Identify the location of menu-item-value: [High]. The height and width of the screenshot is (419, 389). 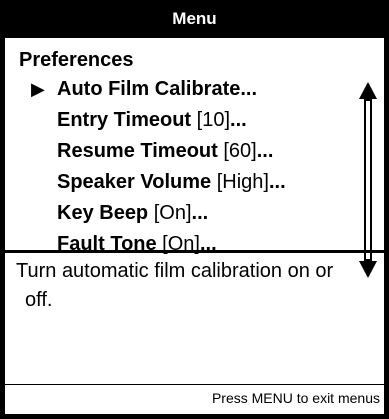
(240, 182).